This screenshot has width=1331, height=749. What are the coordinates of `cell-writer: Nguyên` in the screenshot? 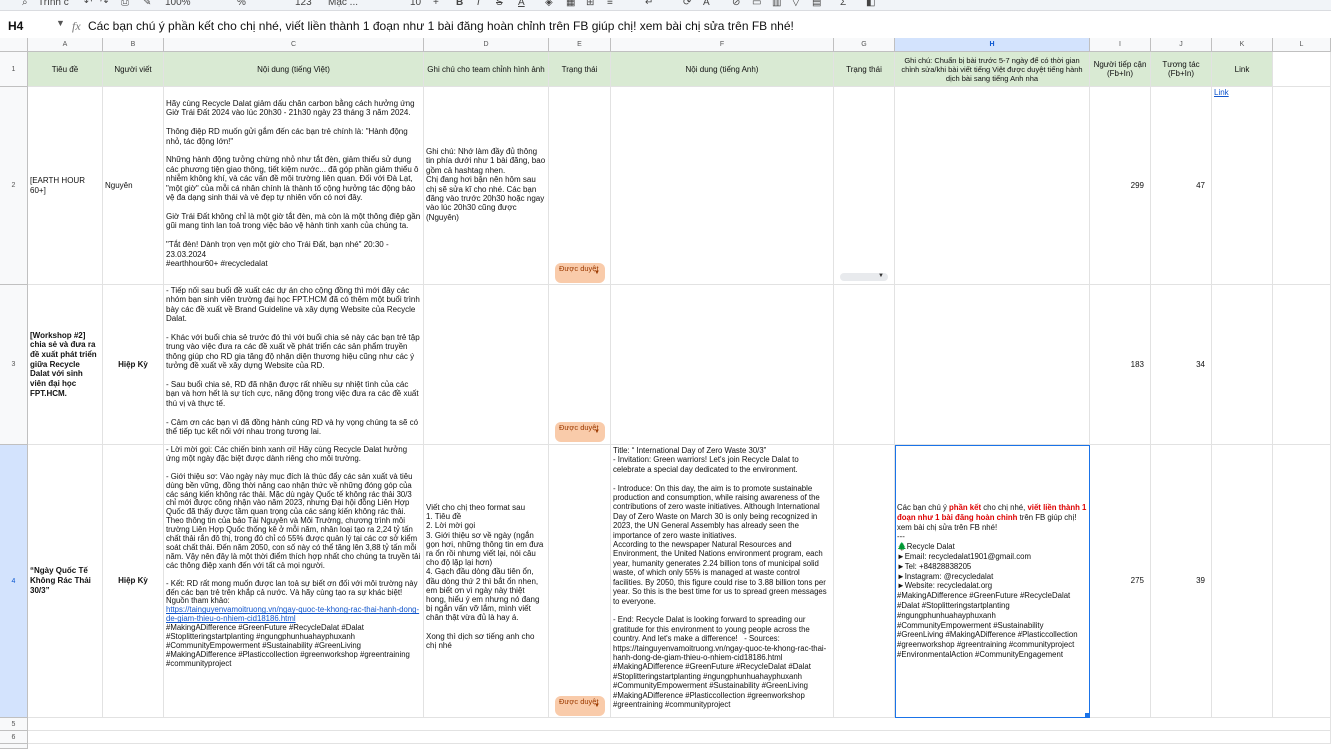 It's located at (133, 186).